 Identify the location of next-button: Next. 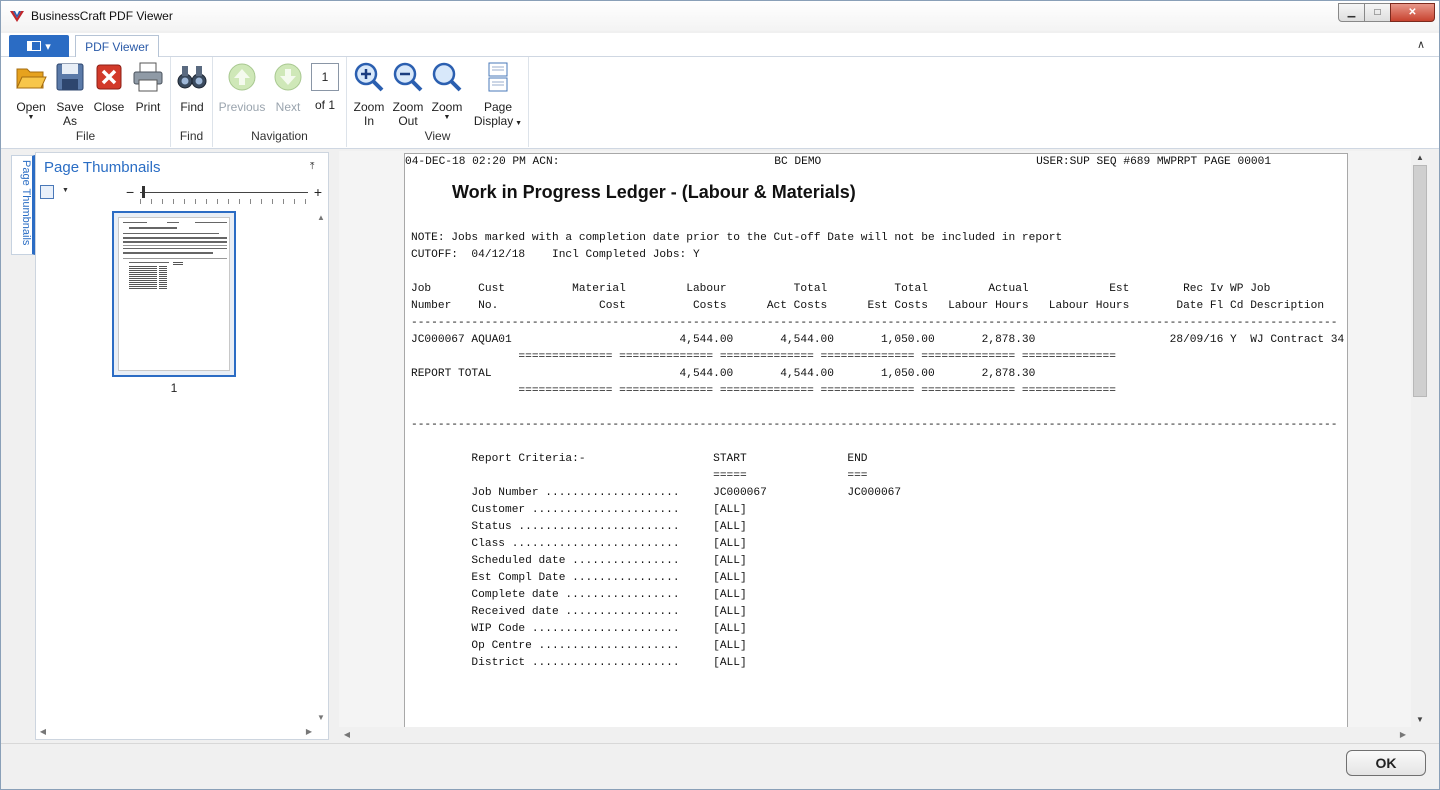
(288, 87).